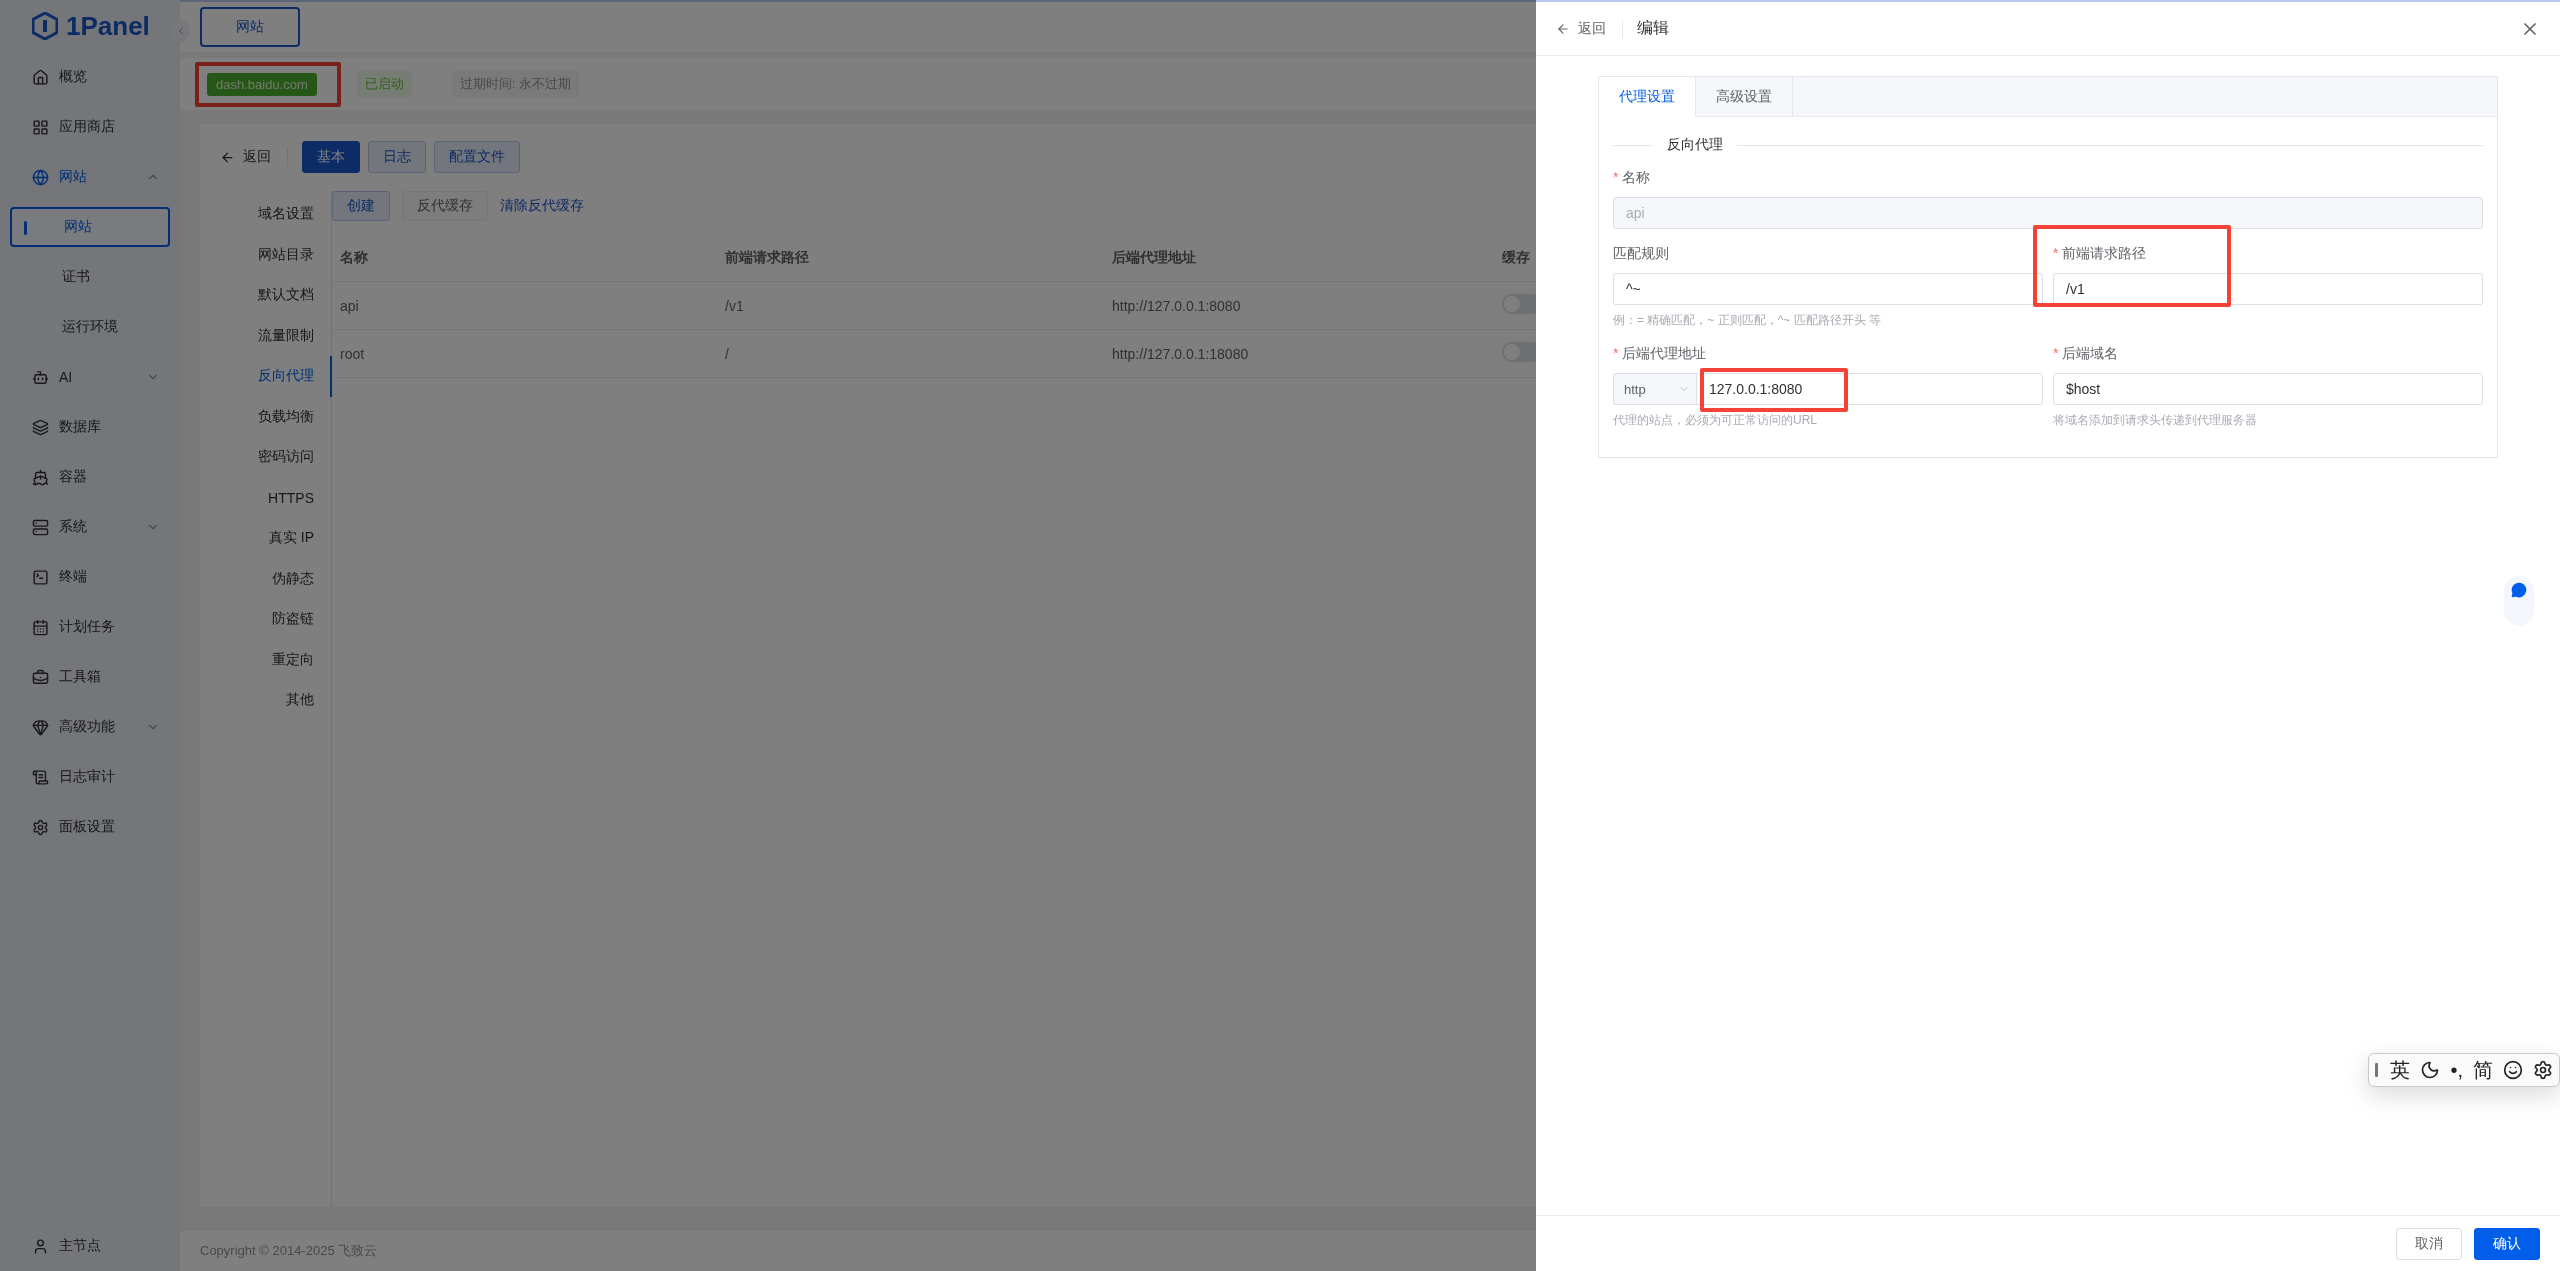 This screenshot has height=1271, width=2560. What do you see at coordinates (90, 227) in the screenshot?
I see `nav-subitem: 网站` at bounding box center [90, 227].